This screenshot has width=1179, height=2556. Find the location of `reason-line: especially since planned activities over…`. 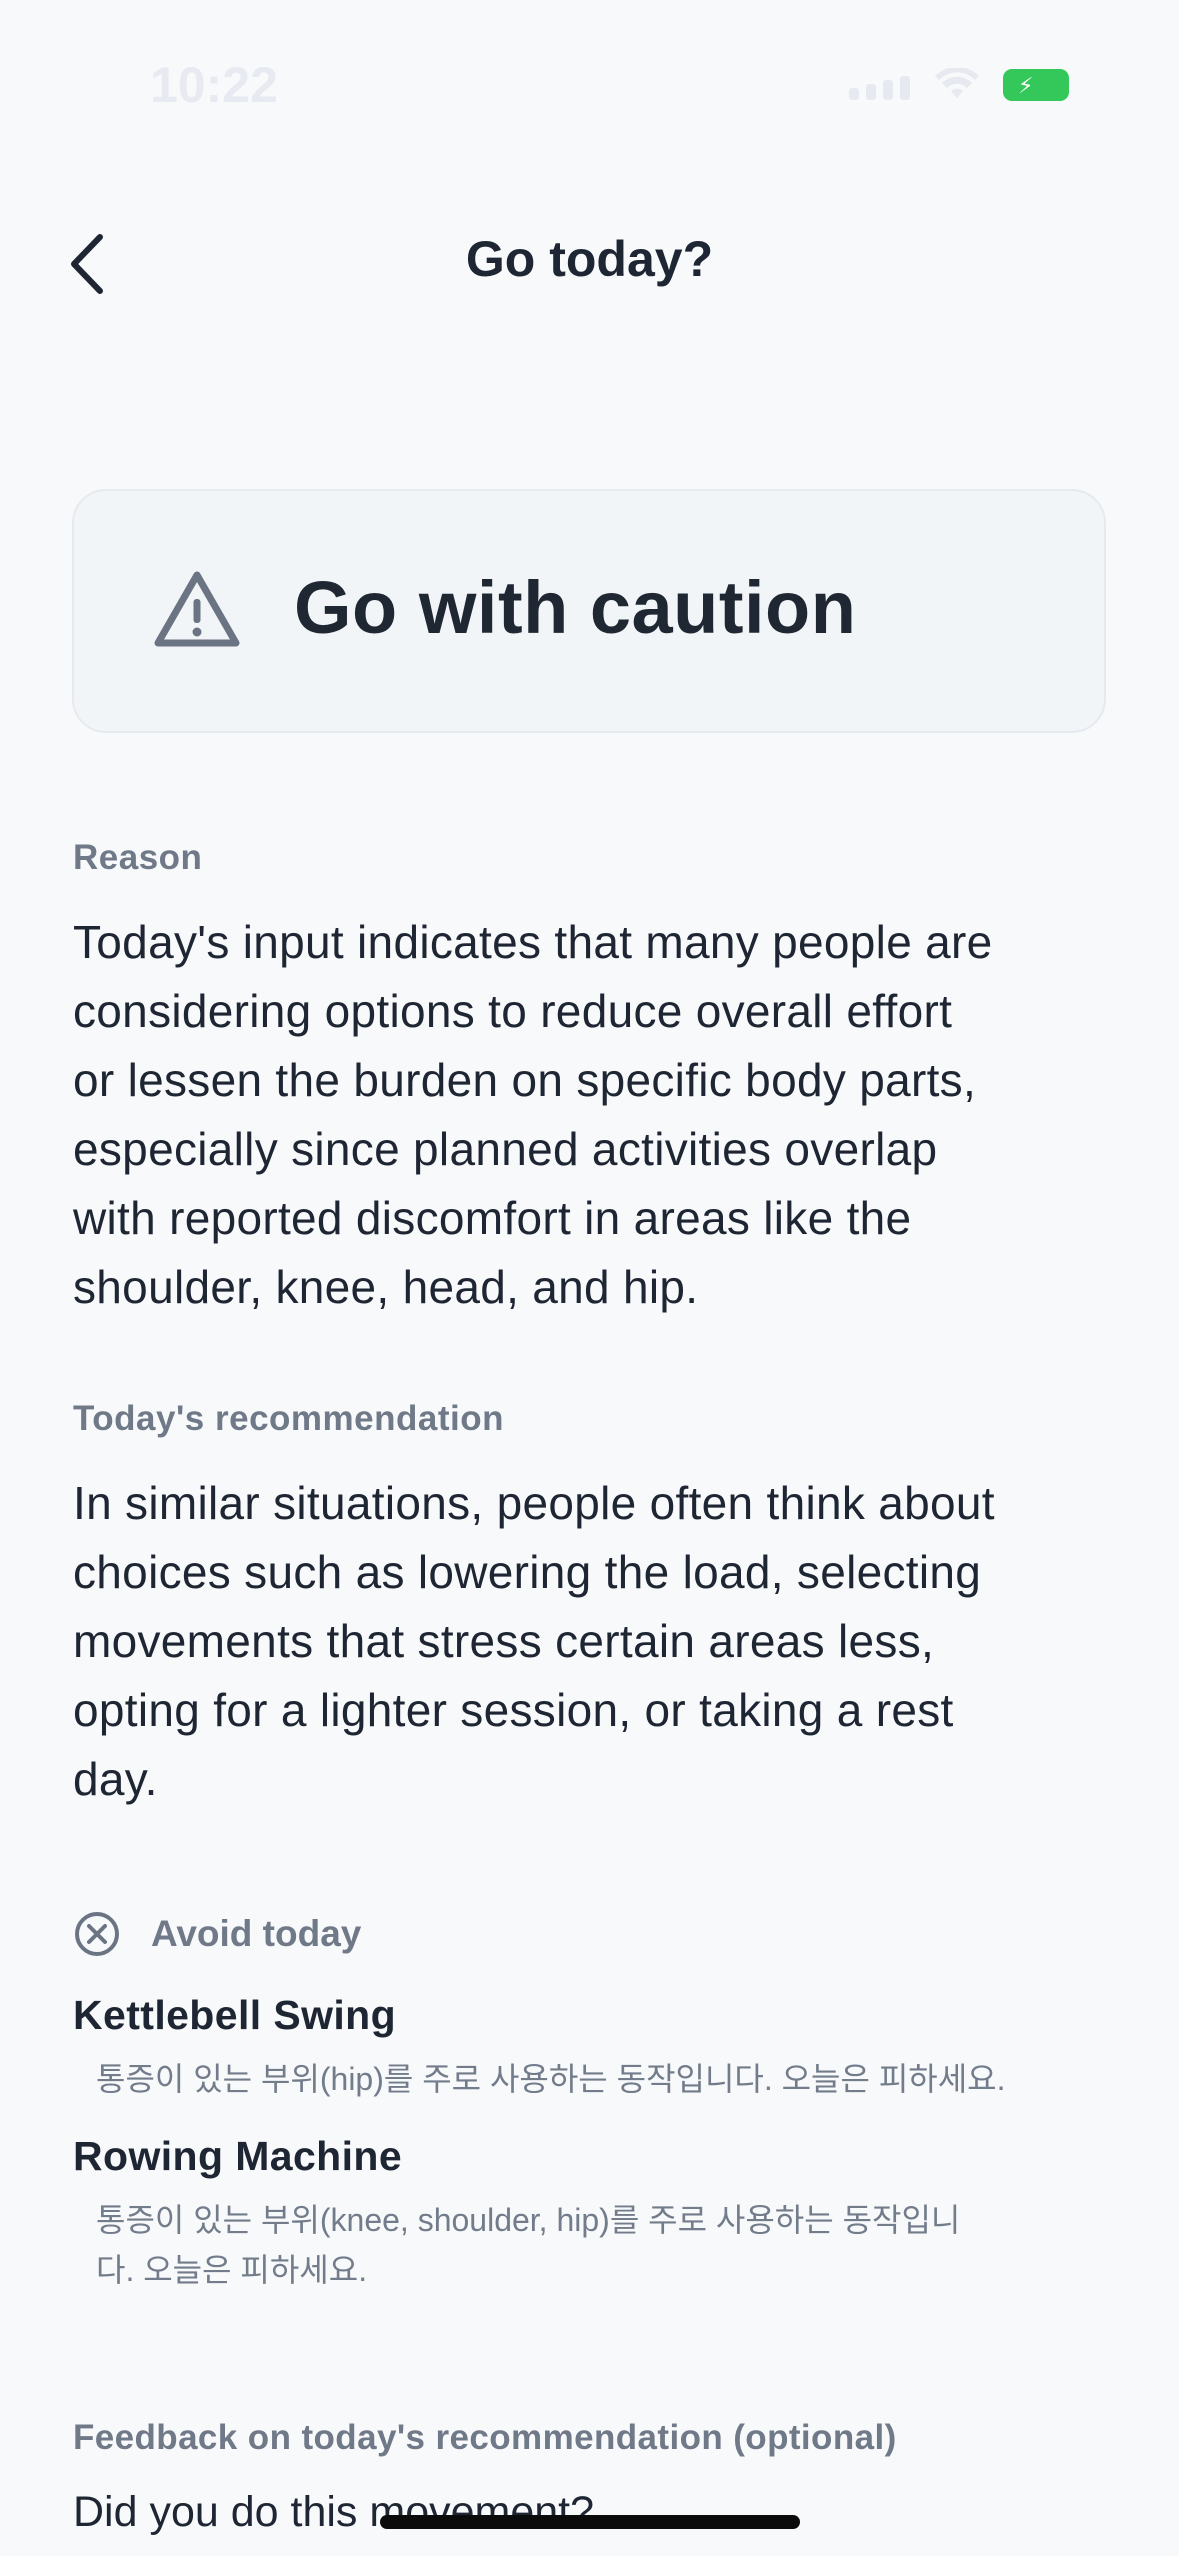

reason-line: especially since planned activities over… is located at coordinates (505, 1149).